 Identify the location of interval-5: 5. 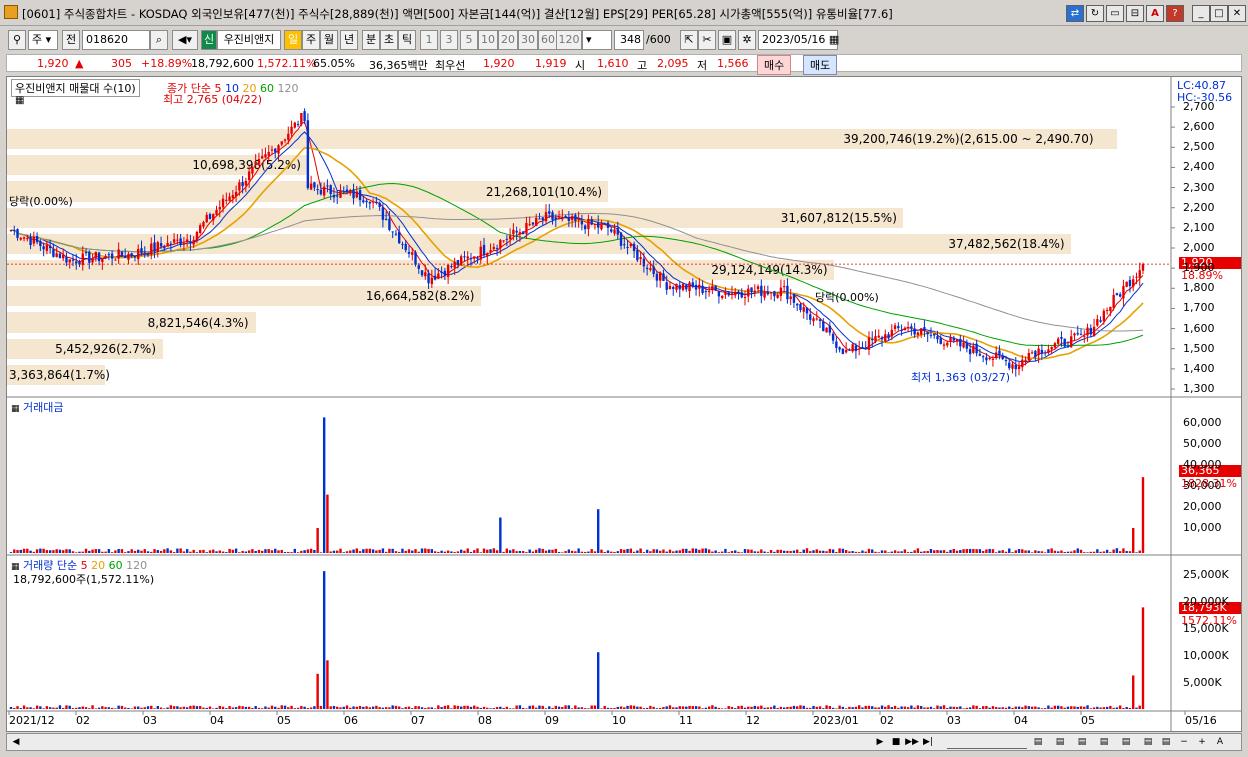
(469, 40).